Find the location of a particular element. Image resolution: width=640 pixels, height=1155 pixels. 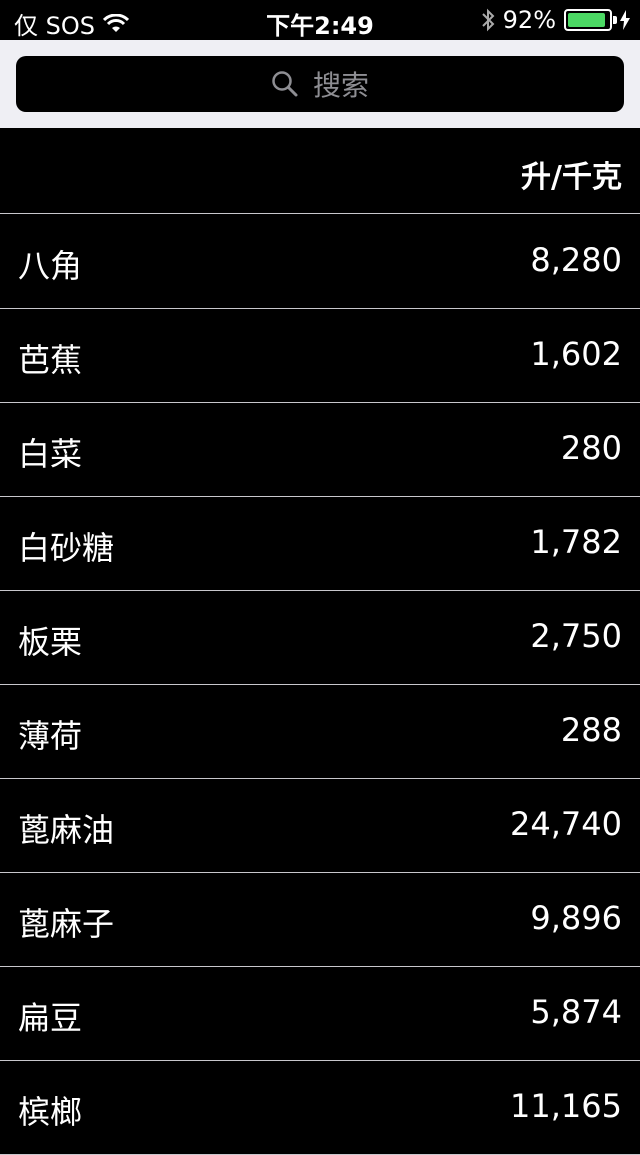

item-value: 288 is located at coordinates (591, 730).